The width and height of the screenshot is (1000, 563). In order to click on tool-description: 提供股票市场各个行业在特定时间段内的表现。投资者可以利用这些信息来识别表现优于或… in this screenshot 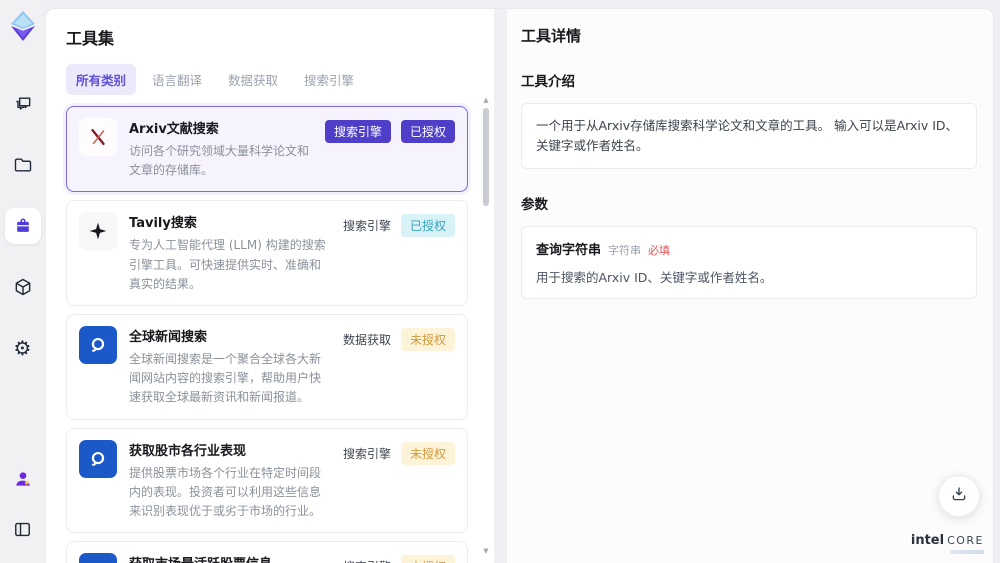, I will do `click(225, 491)`.